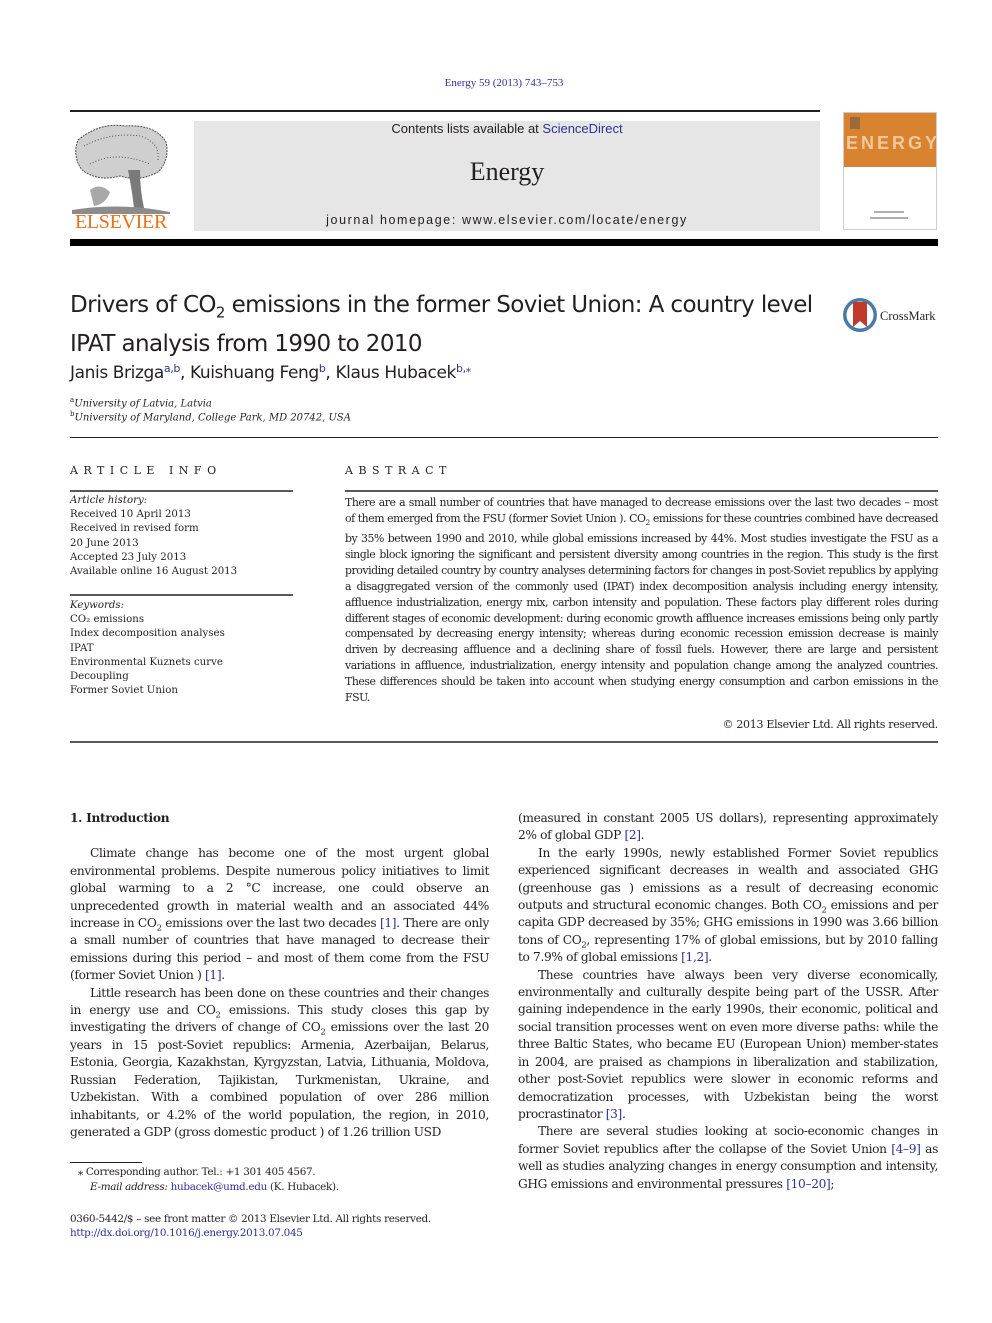  What do you see at coordinates (507, 171) in the screenshot?
I see `journal-name: Energy` at bounding box center [507, 171].